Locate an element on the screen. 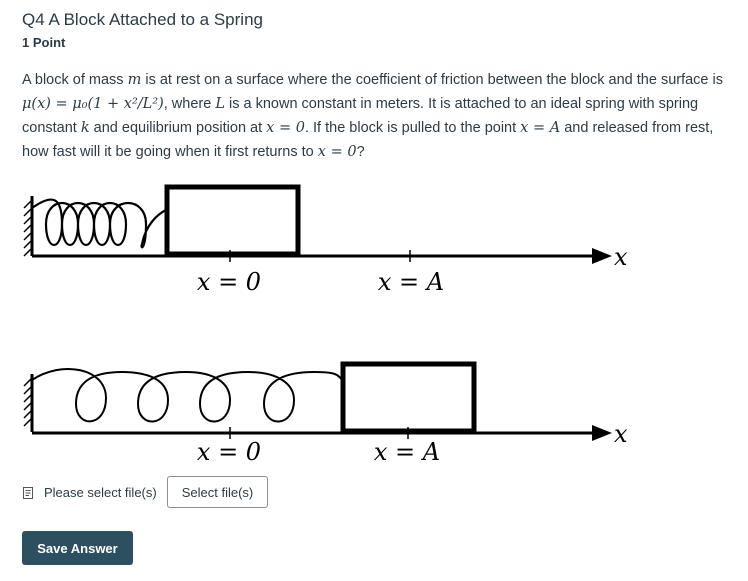 This screenshot has width=748, height=581. math-mu: μ(x) = μ₀(1 + x²/L²) is located at coordinates (93, 104).